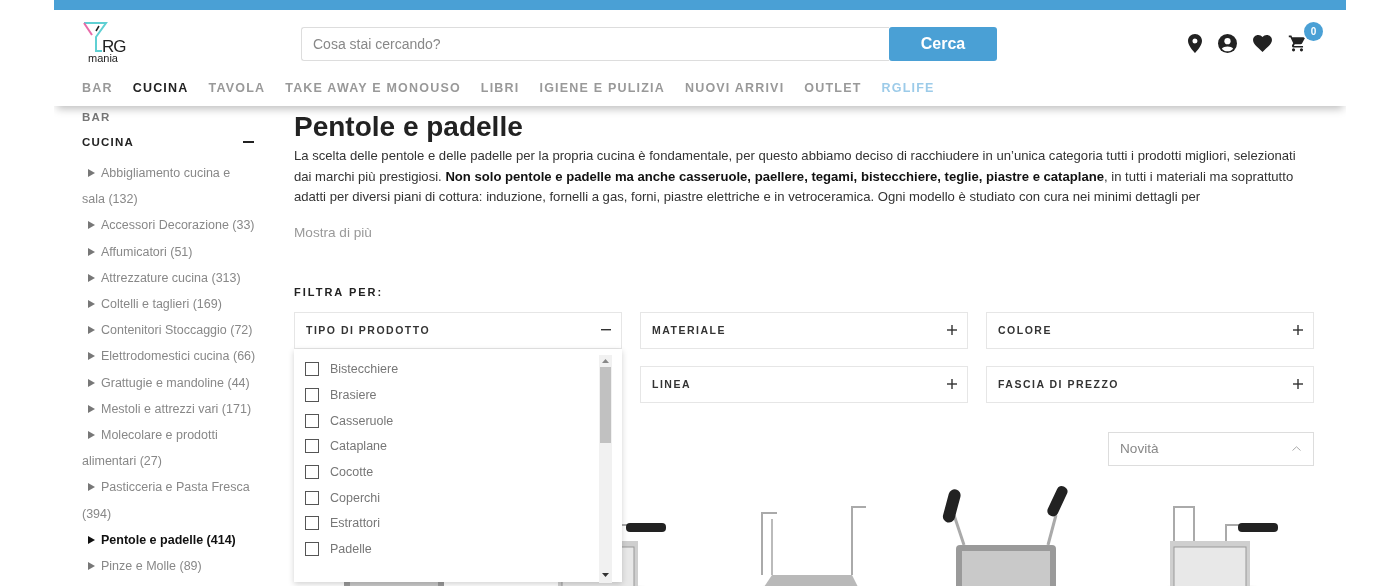 This screenshot has height=586, width=1400. What do you see at coordinates (500, 93) in the screenshot?
I see `nav-link: LIBRI` at bounding box center [500, 93].